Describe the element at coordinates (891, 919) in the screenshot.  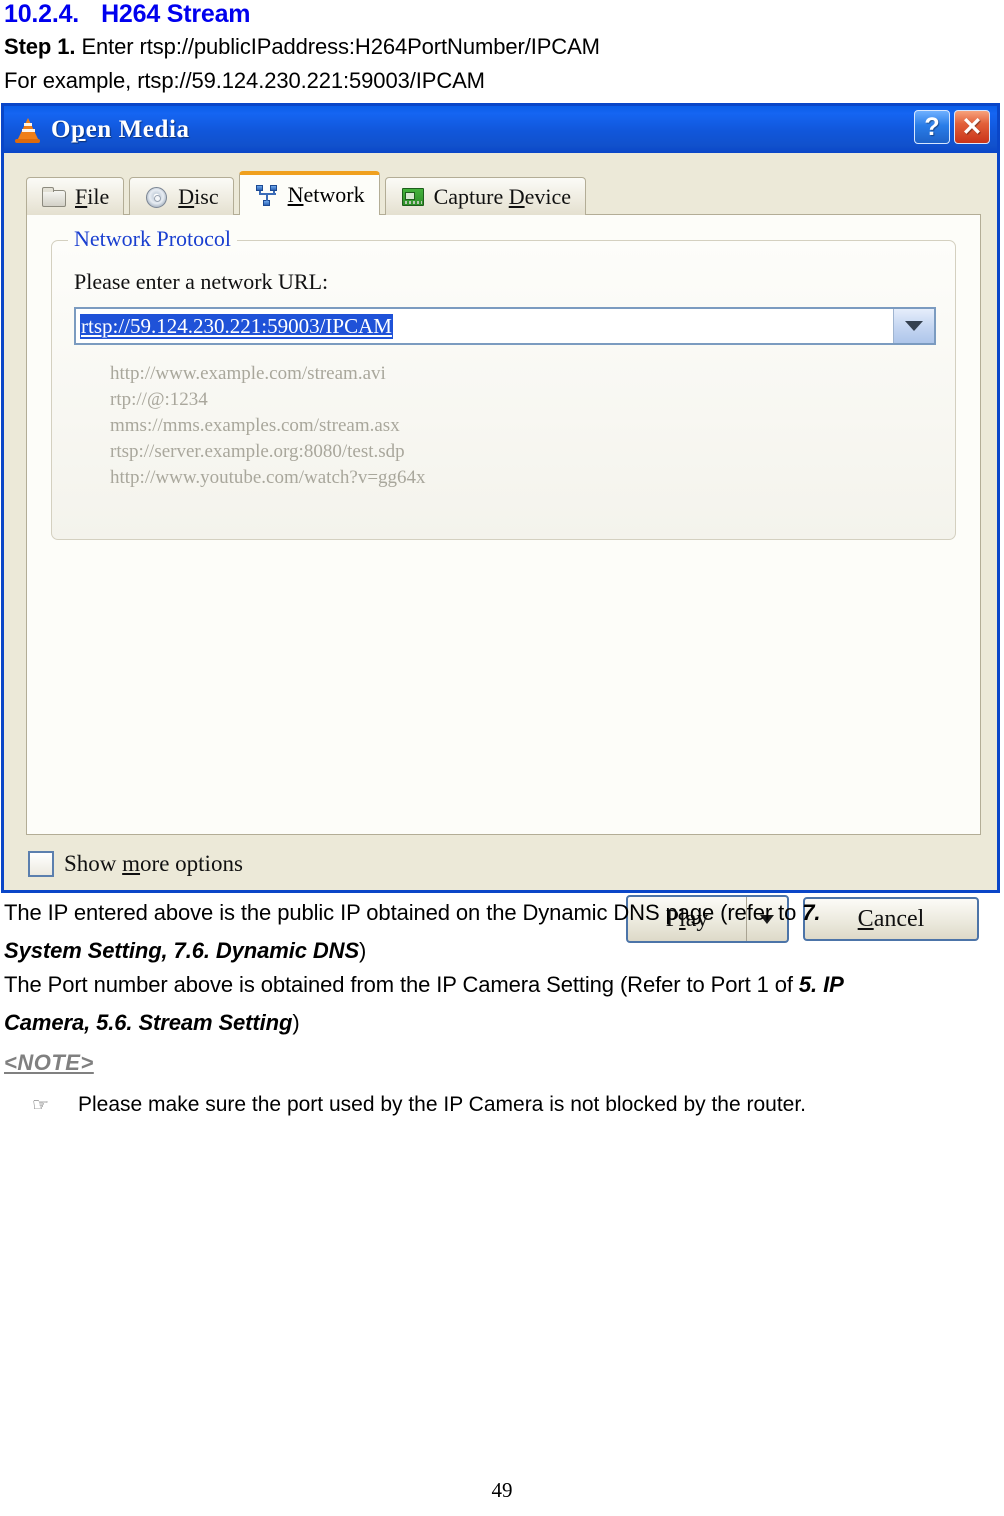
I see `cancel-button: Cancel` at that location.